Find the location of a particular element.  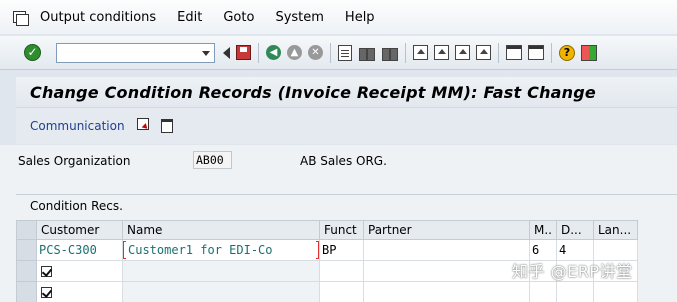

back-arrow-icon is located at coordinates (226, 52).